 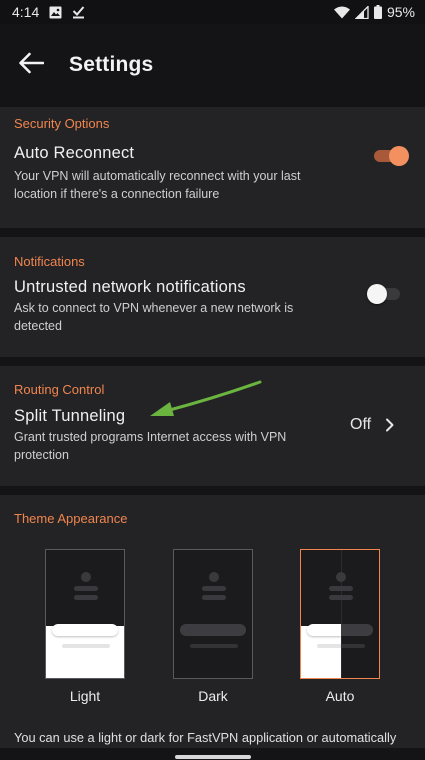 What do you see at coordinates (213, 757) in the screenshot?
I see `gesture-bar` at bounding box center [213, 757].